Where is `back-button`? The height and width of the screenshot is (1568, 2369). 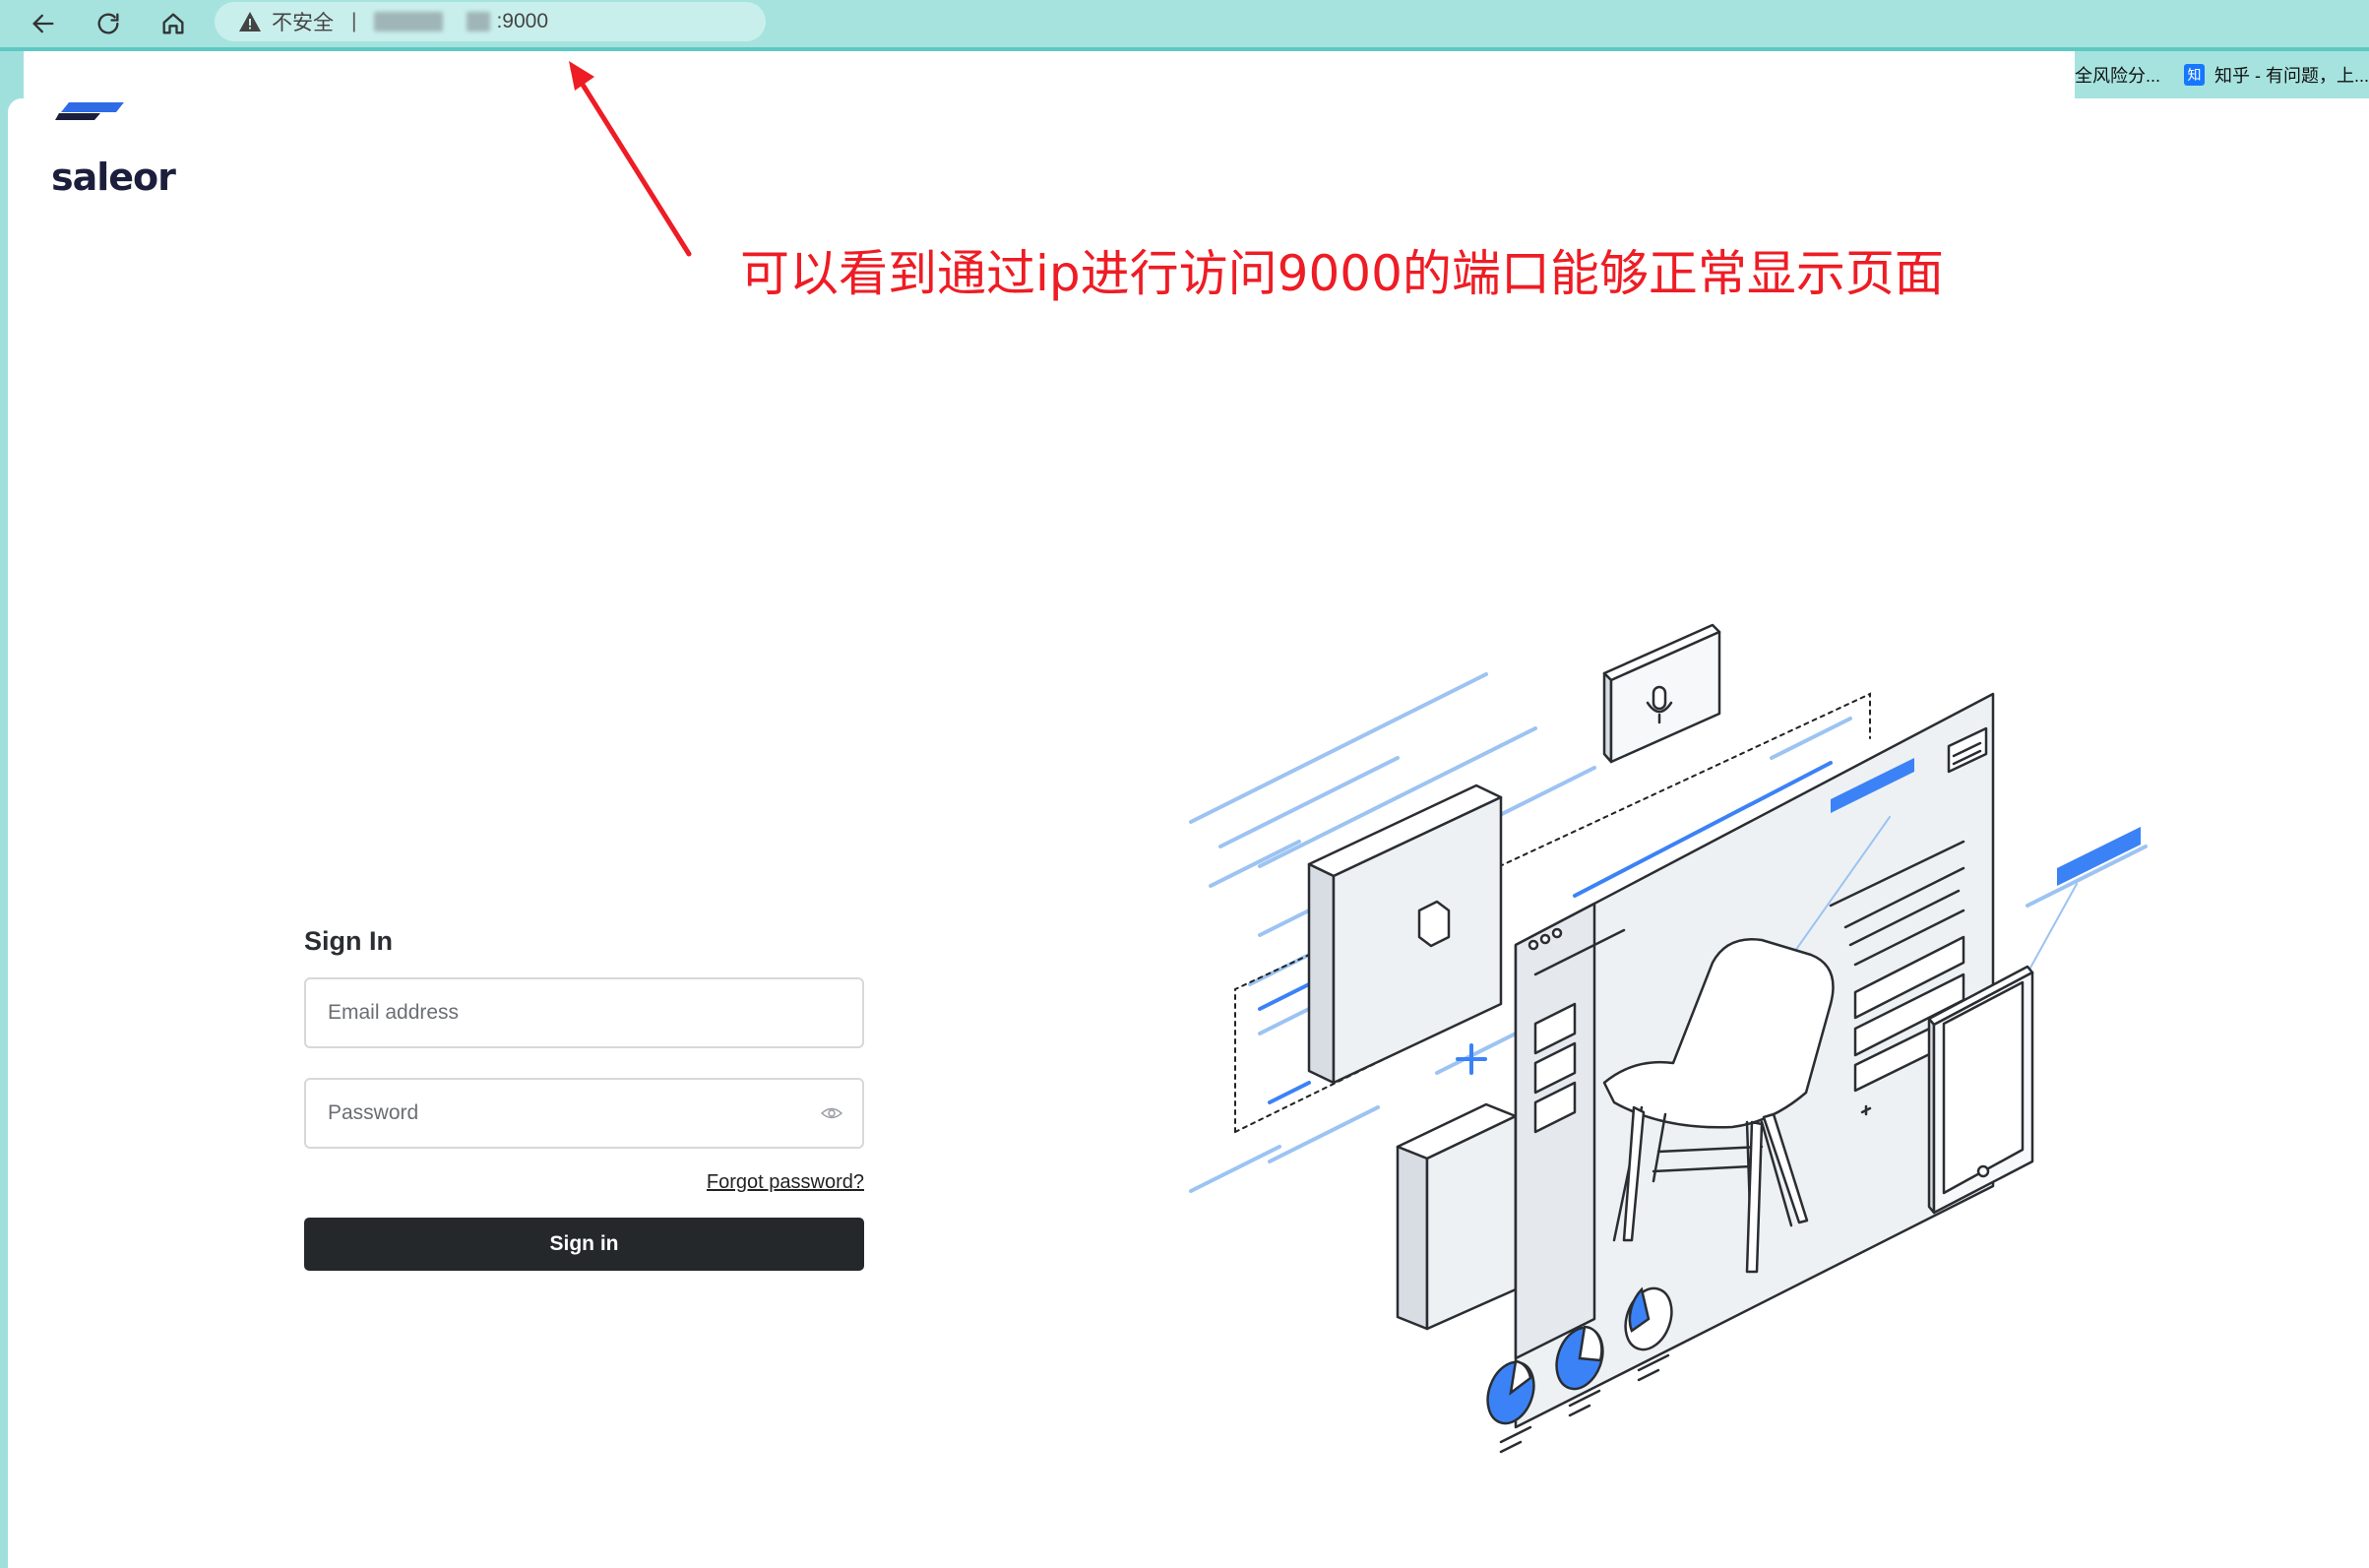 back-button is located at coordinates (44, 23).